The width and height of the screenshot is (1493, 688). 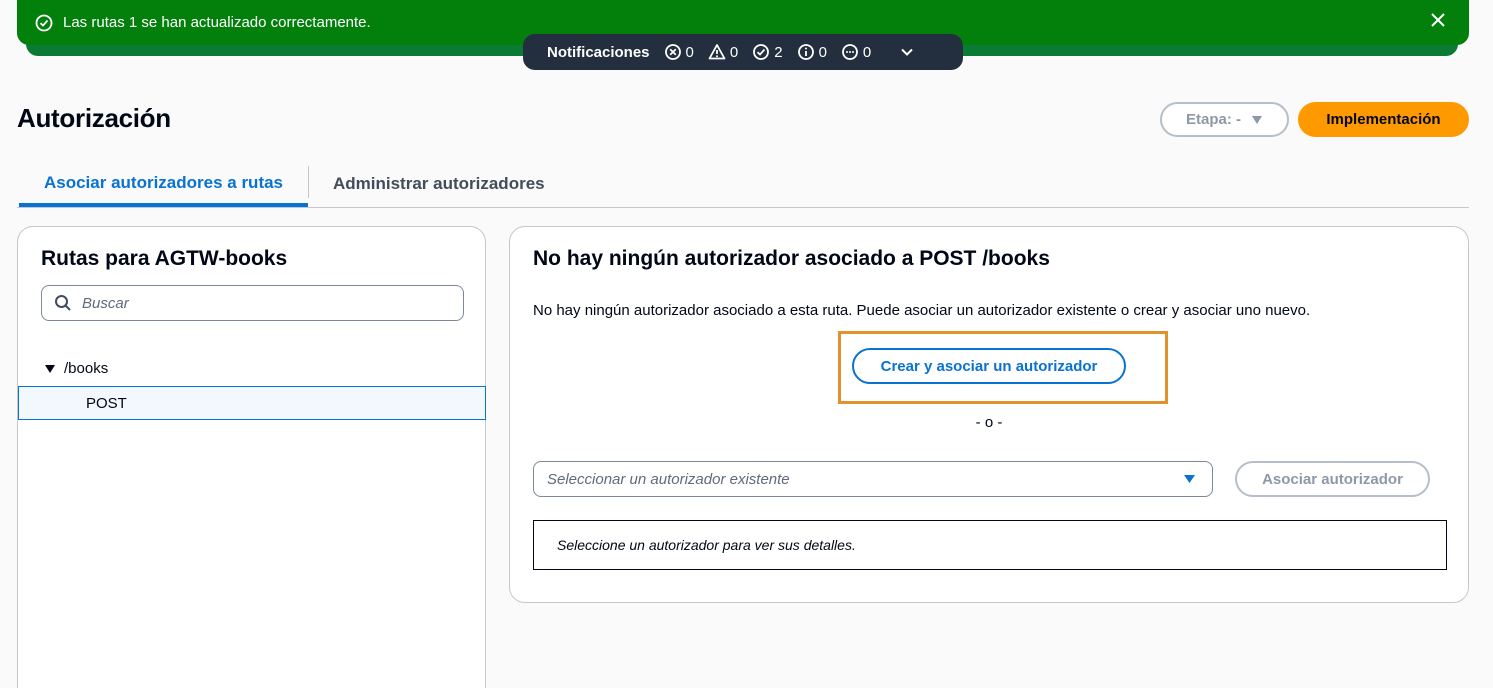 What do you see at coordinates (873, 479) in the screenshot?
I see `existing-authorizer-select: Seleccionar un autorizador existente` at bounding box center [873, 479].